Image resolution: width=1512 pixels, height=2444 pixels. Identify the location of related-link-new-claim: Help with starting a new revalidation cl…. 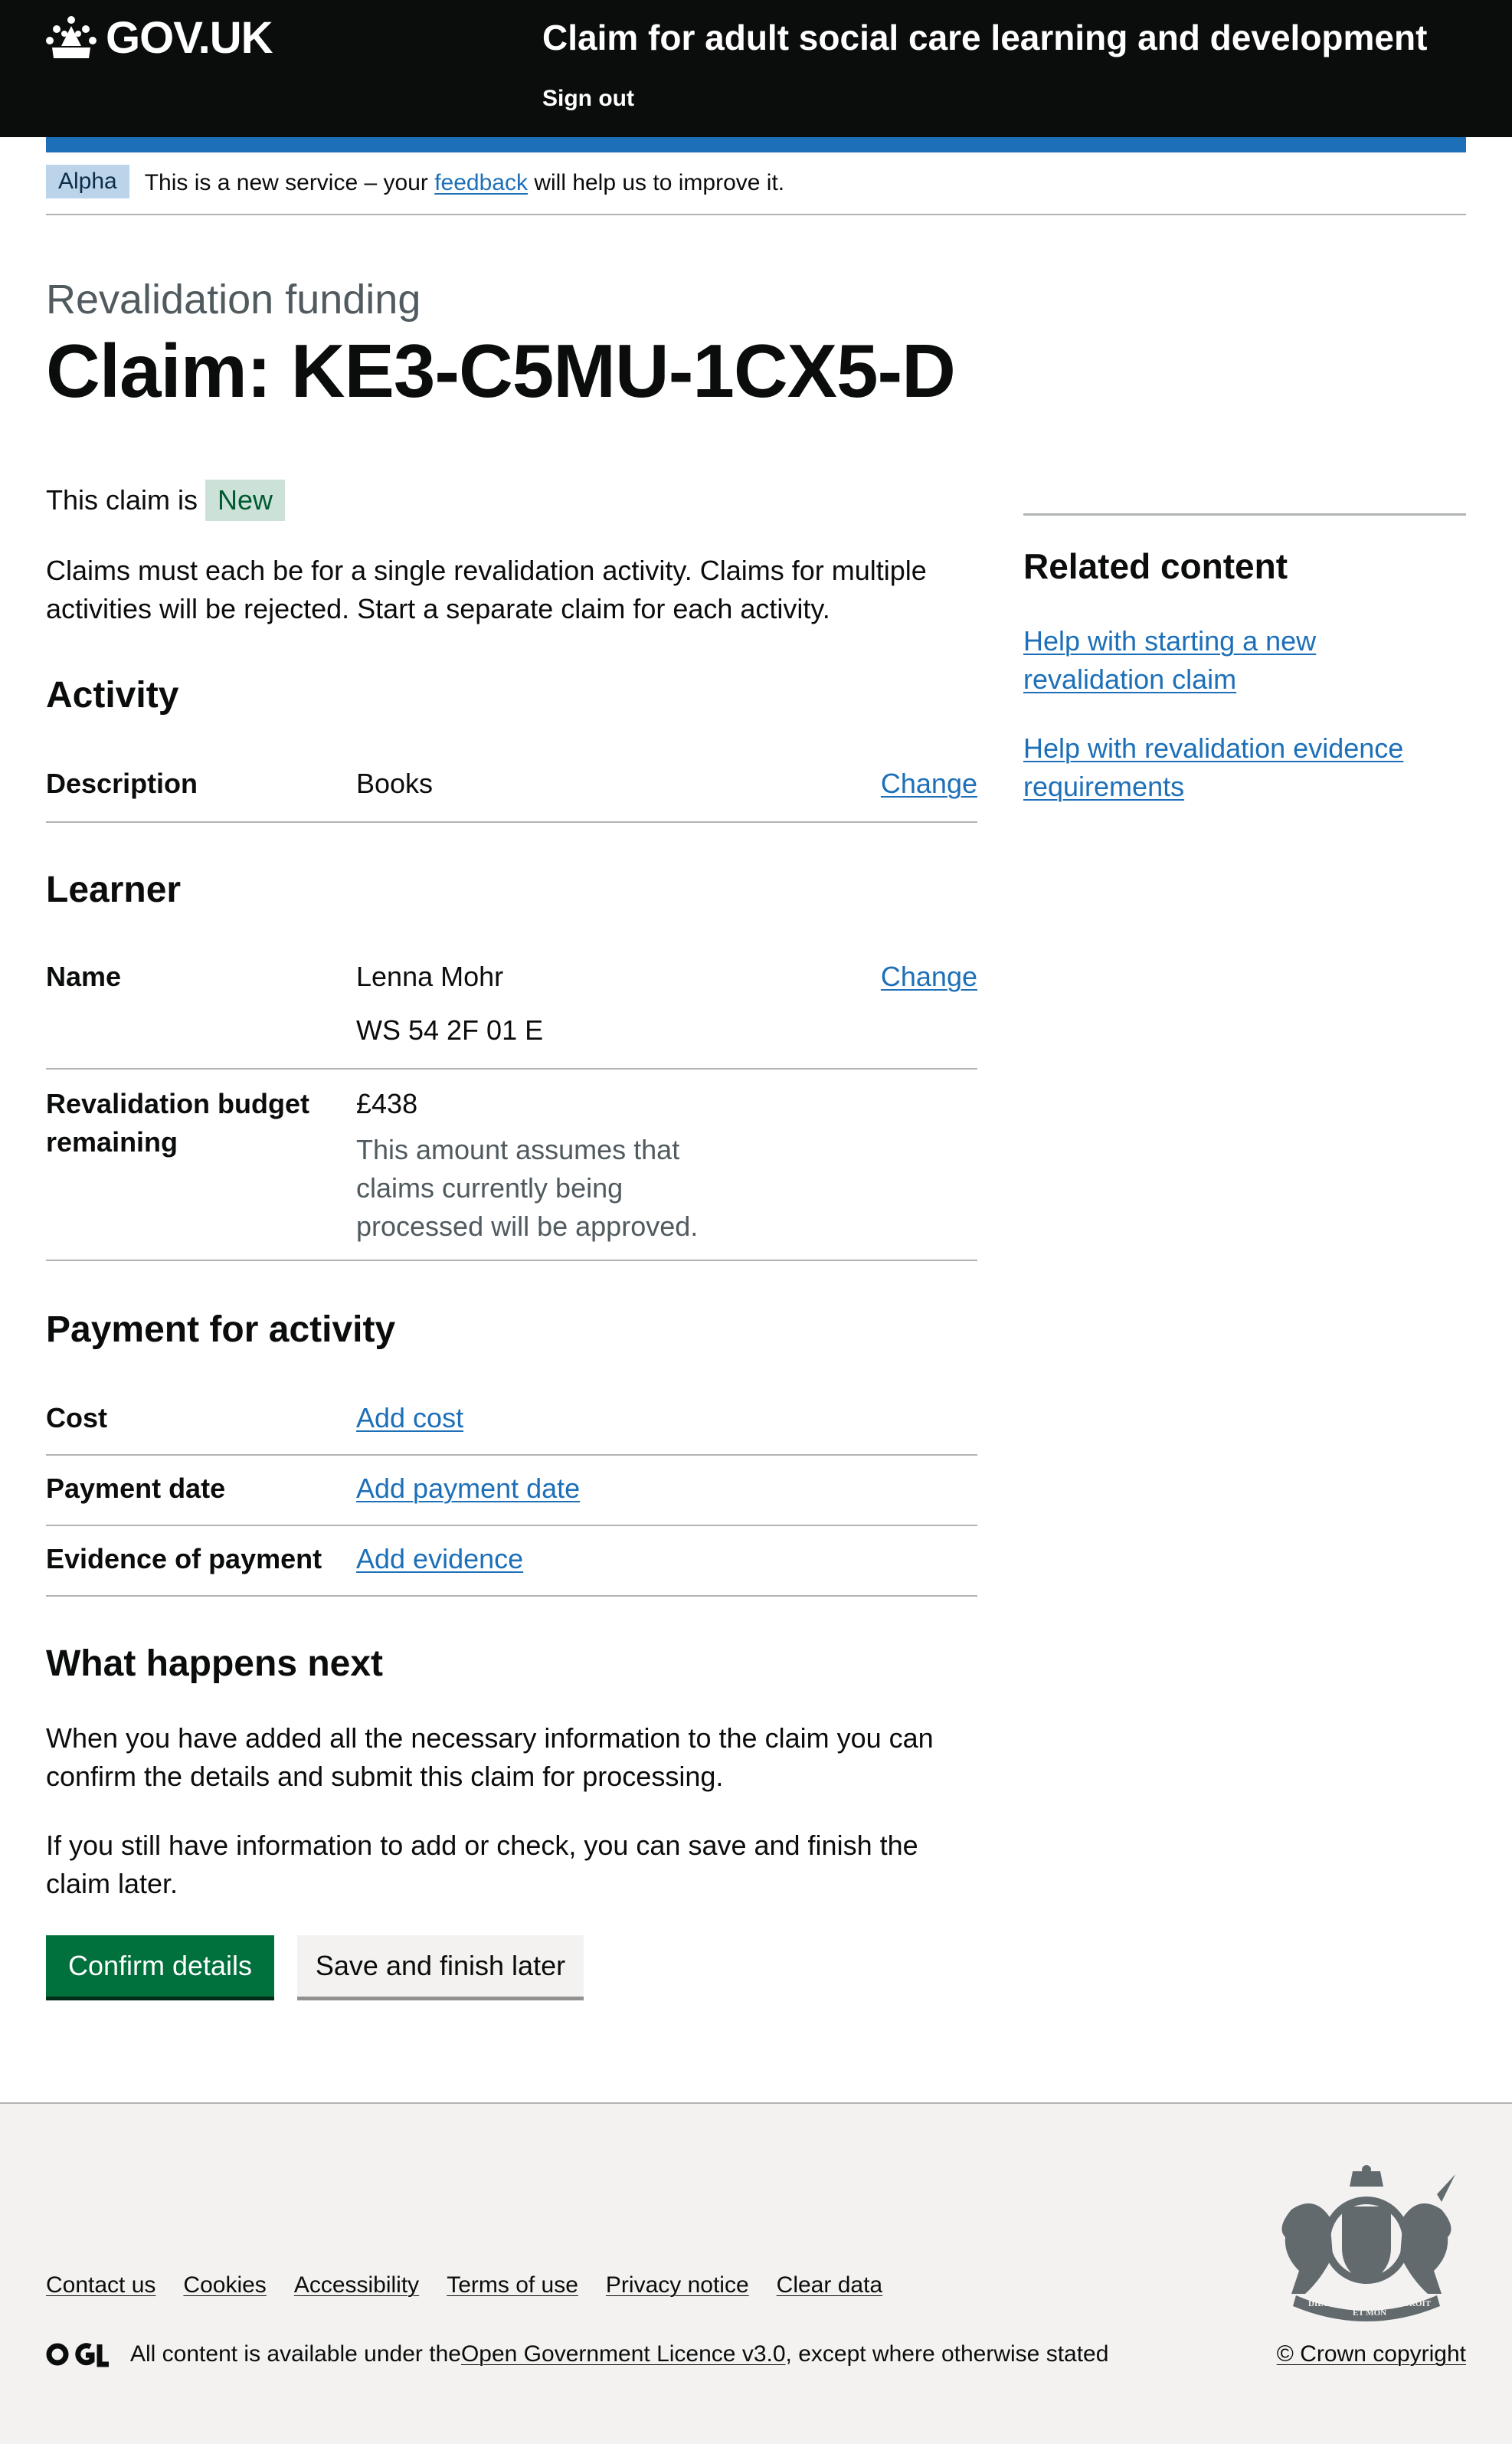
(1237, 660).